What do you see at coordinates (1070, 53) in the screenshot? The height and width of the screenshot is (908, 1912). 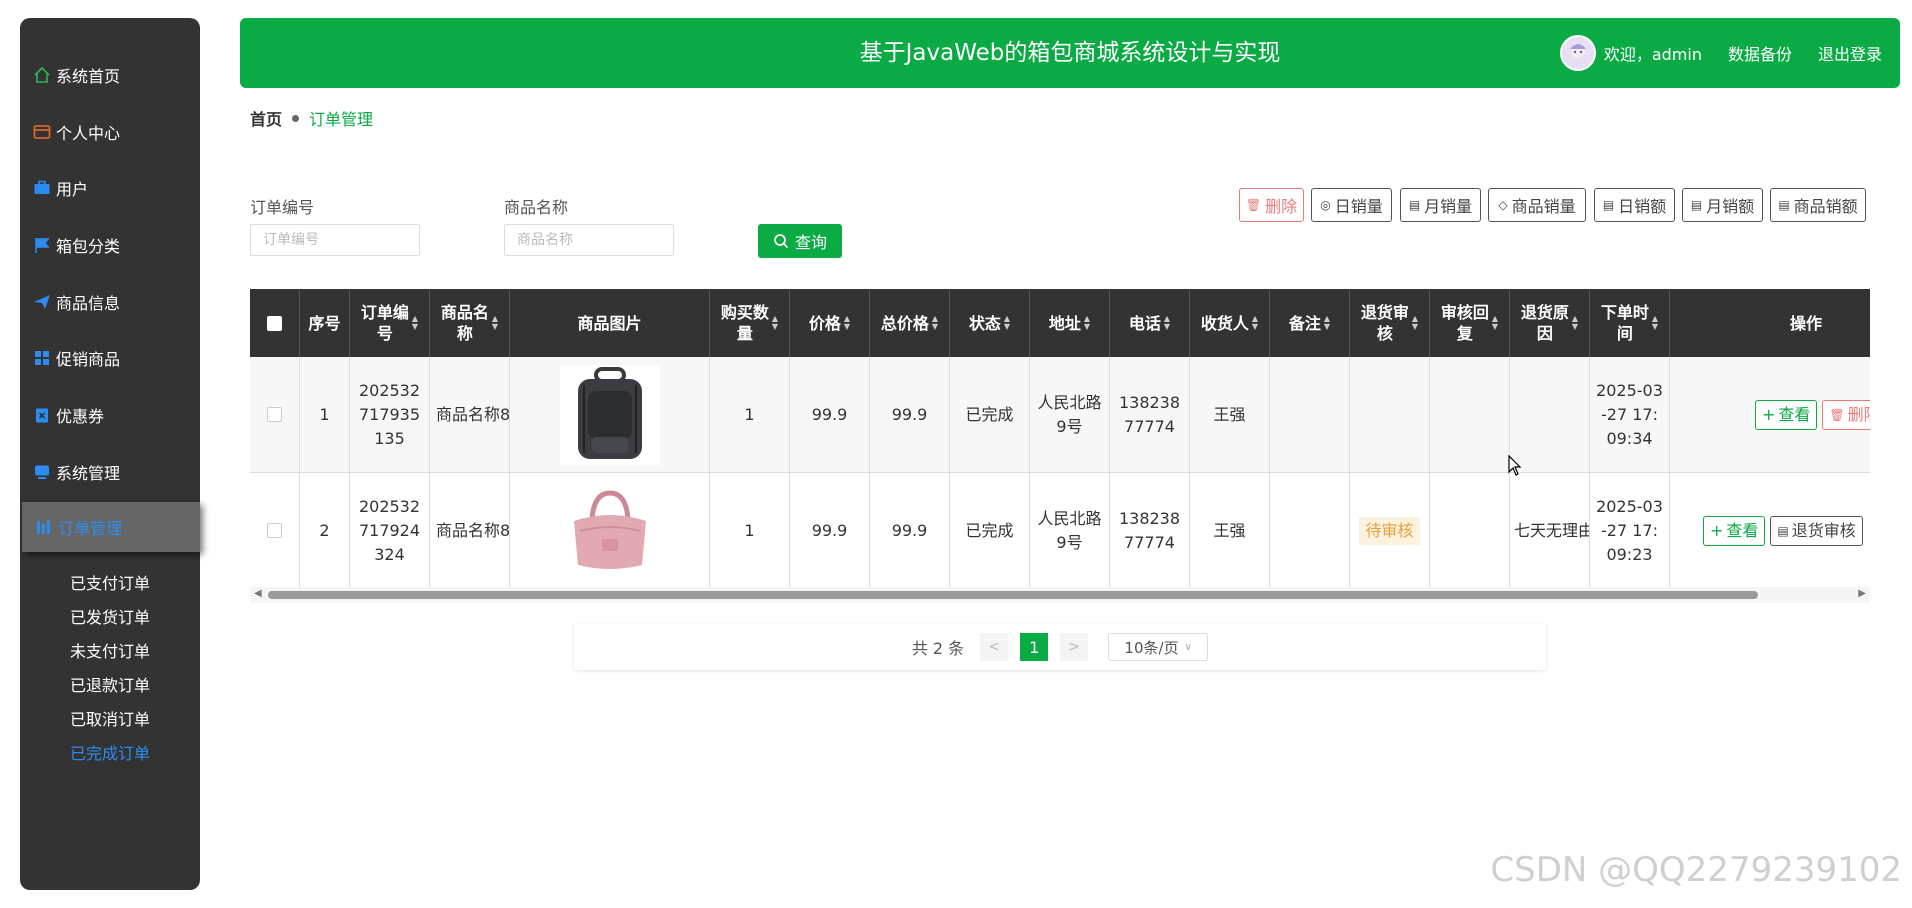 I see `header: 基于JavaWeb的箱包商城系统设计与实现 欢迎，admin 数据备份 退出登录` at bounding box center [1070, 53].